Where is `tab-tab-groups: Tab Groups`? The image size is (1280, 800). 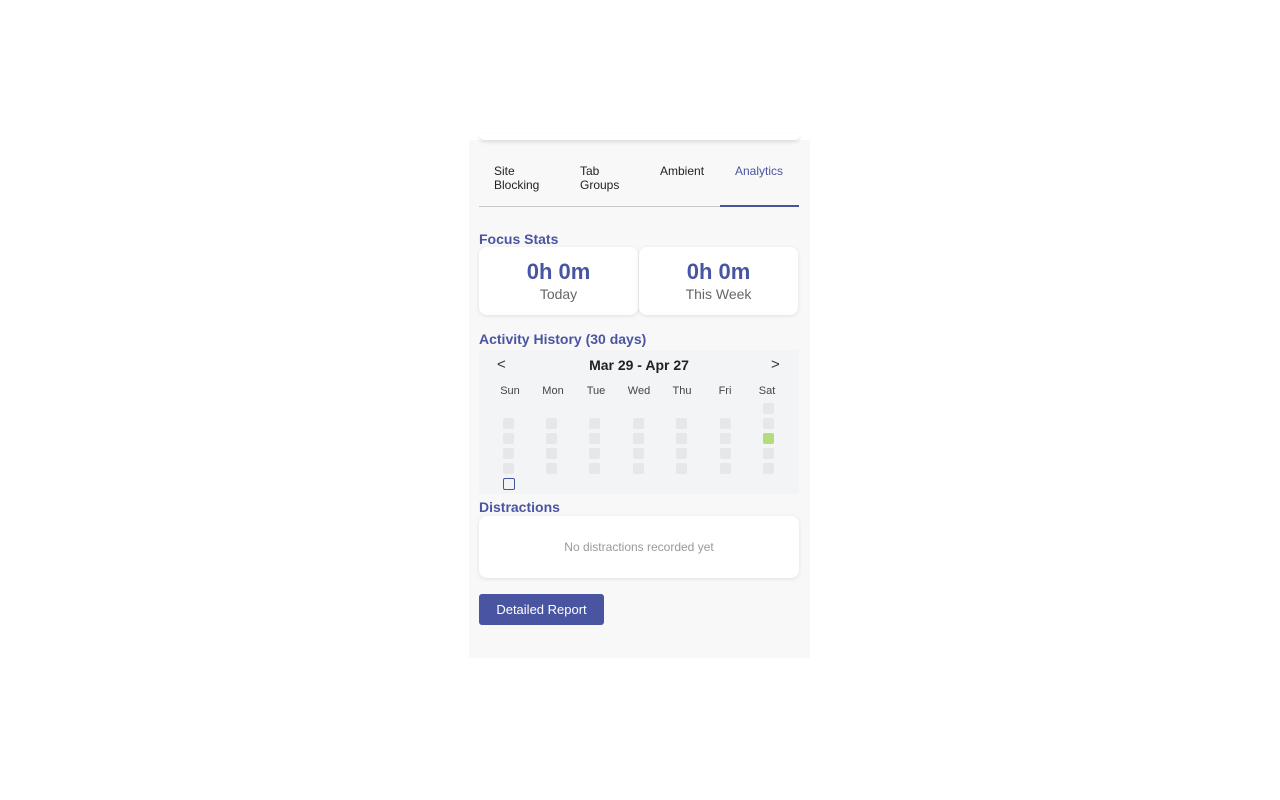
tab-tab-groups: Tab Groups is located at coordinates (605, 178).